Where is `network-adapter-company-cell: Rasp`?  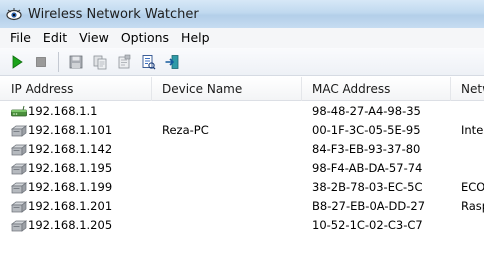 network-adapter-company-cell: Rasp is located at coordinates (472, 206).